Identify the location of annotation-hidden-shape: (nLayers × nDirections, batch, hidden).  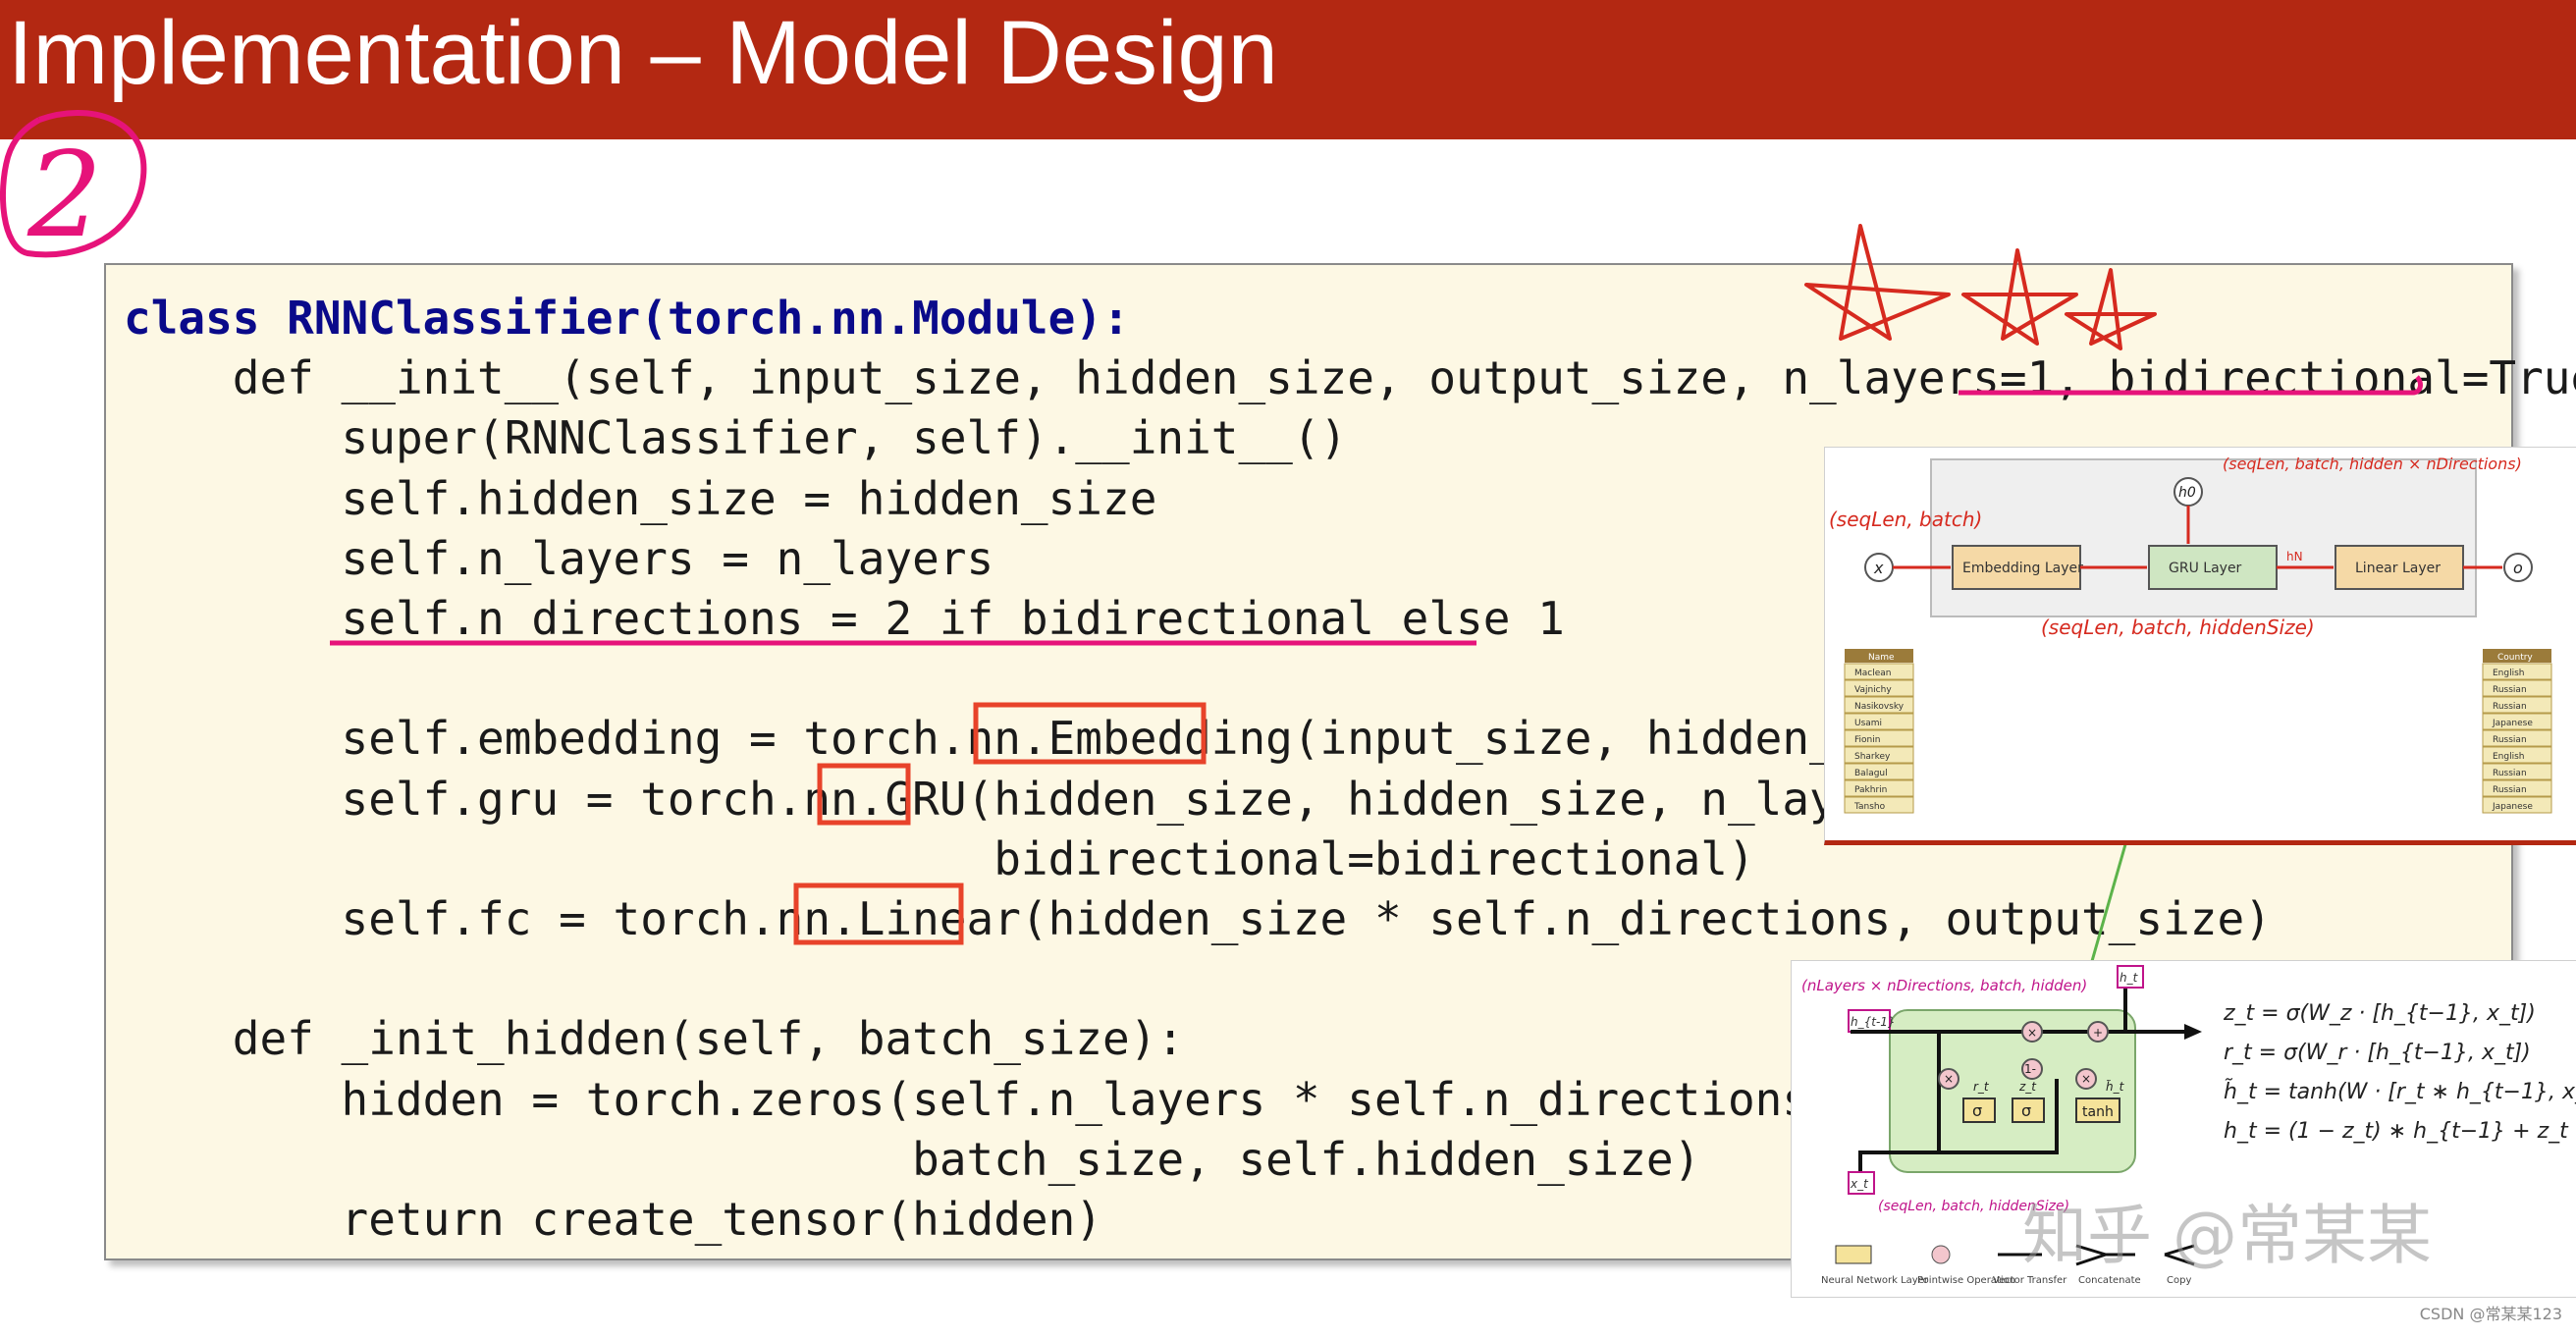
(1944, 986).